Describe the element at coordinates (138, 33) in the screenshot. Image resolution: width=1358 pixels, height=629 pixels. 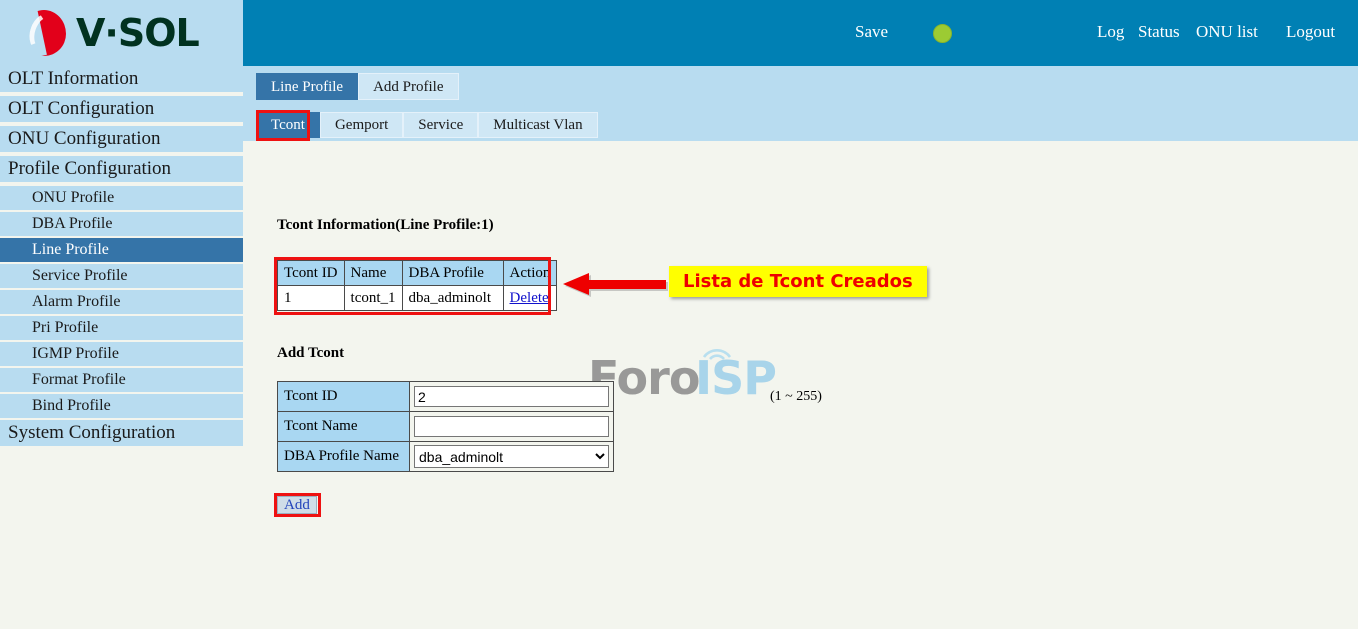
I see `brand-name: V·SOL` at that location.